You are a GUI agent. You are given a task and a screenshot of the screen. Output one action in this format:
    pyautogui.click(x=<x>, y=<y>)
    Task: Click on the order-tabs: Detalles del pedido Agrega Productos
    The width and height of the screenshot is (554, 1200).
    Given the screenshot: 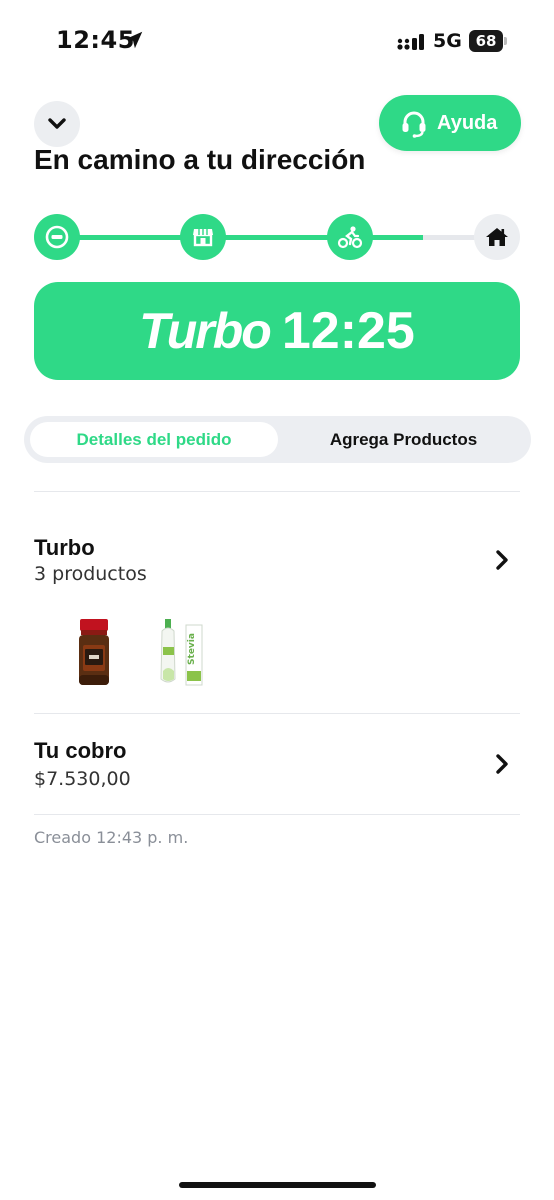 What is the action you would take?
    pyautogui.click(x=277, y=439)
    